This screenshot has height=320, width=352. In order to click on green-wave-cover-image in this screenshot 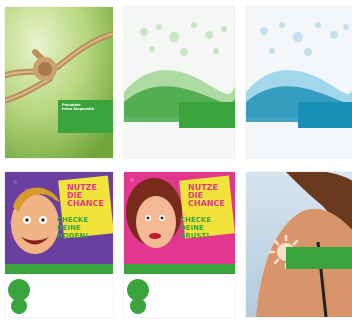, I will do `click(179, 82)`.